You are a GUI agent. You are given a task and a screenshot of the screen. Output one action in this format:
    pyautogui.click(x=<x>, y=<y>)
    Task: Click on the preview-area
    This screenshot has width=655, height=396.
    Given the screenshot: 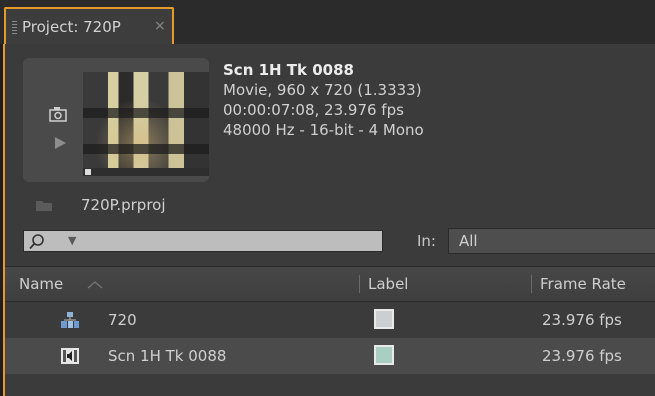 What is the action you would take?
    pyautogui.click(x=116, y=120)
    